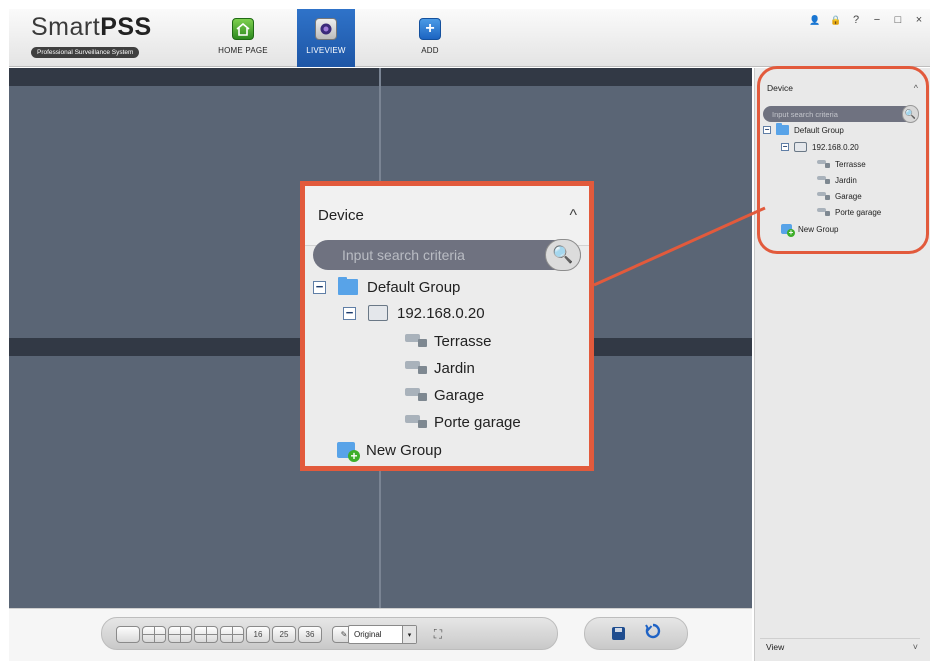 The height and width of the screenshot is (661, 930). I want to click on zoomed-panel-title: Device, so click(341, 215).